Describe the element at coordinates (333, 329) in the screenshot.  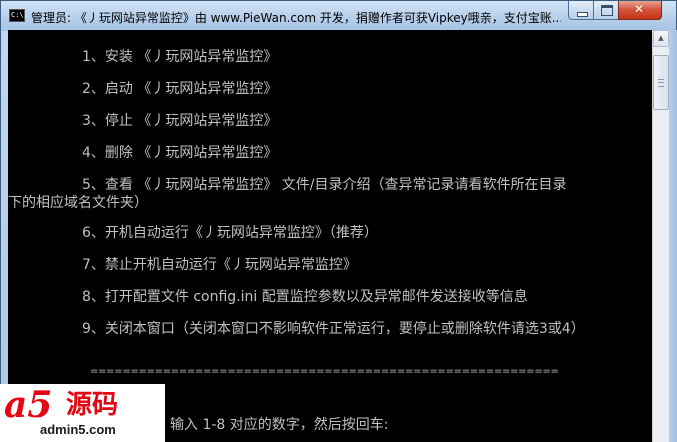
I see `menu-option-9: 9、关闭本窗口（关闭本窗口不影响软件正常运行，要停止或删除软件请选3或4）` at that location.